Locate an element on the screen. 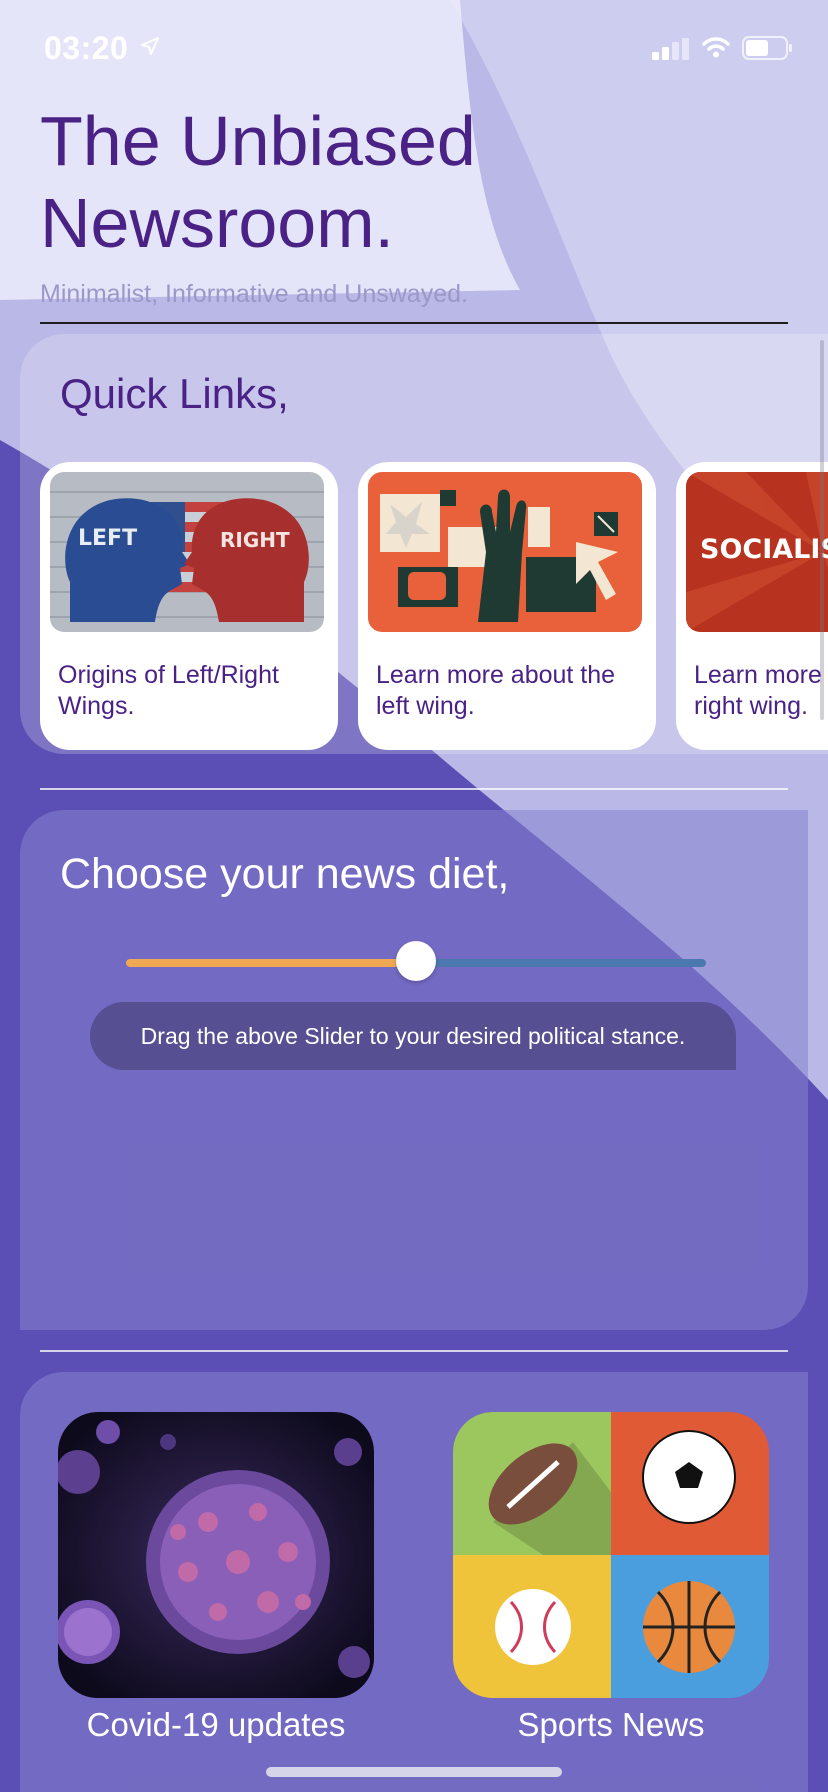  right-label-text: RIGHT is located at coordinates (255, 540).